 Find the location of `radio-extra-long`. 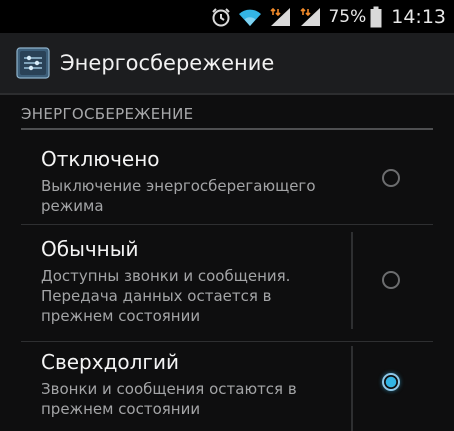

radio-extra-long is located at coordinates (391, 382).